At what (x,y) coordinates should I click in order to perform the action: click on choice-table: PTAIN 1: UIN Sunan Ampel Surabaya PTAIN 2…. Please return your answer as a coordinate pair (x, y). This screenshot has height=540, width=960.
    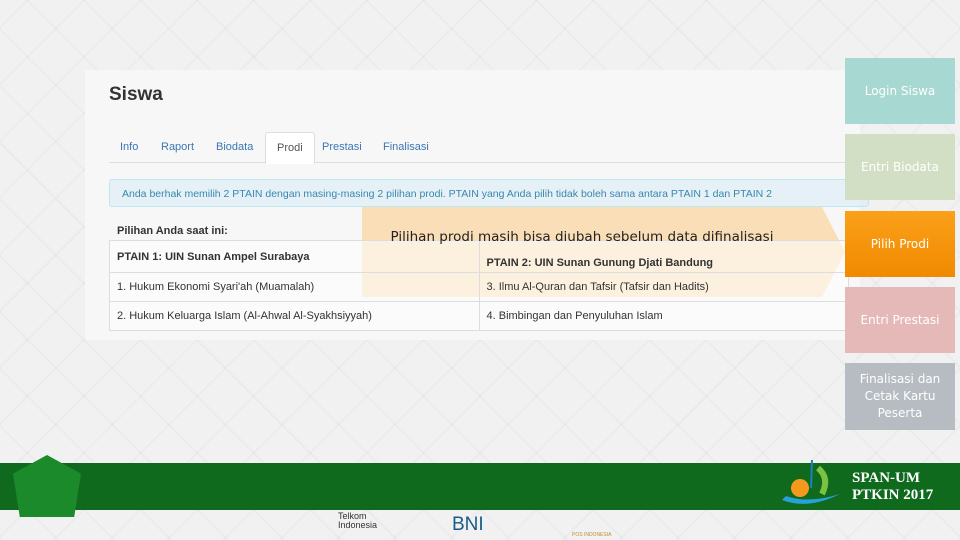
    Looking at the image, I should click on (479, 285).